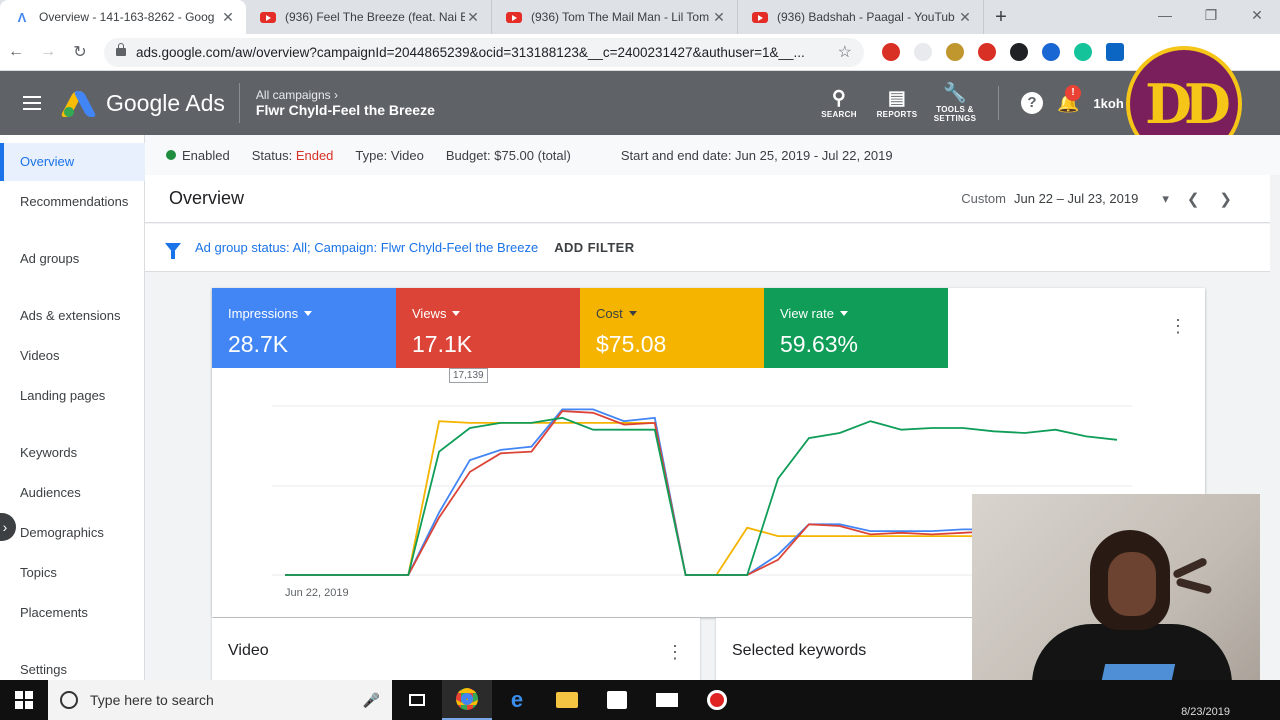 This screenshot has width=1280, height=720. I want to click on task-view-icon, so click(417, 700).